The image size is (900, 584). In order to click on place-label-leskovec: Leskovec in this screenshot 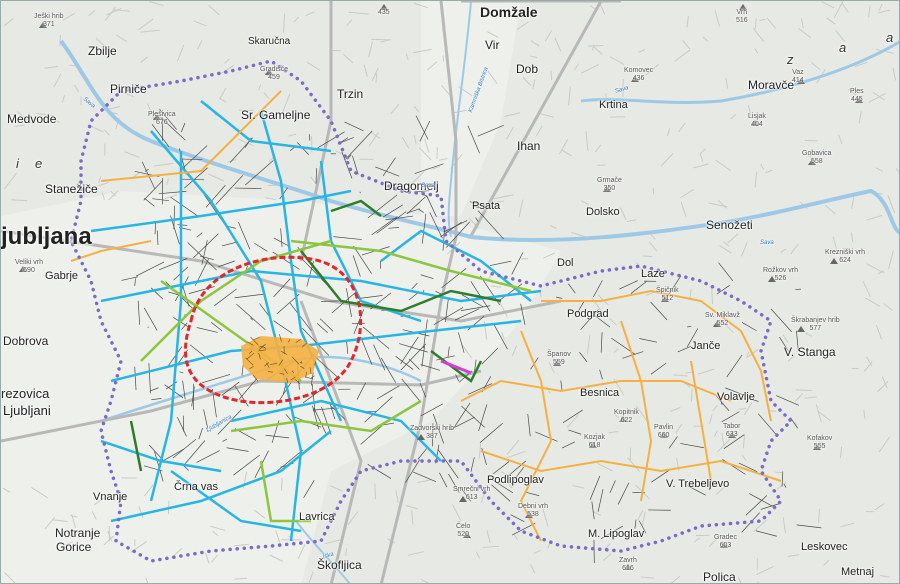, I will do `click(824, 547)`.